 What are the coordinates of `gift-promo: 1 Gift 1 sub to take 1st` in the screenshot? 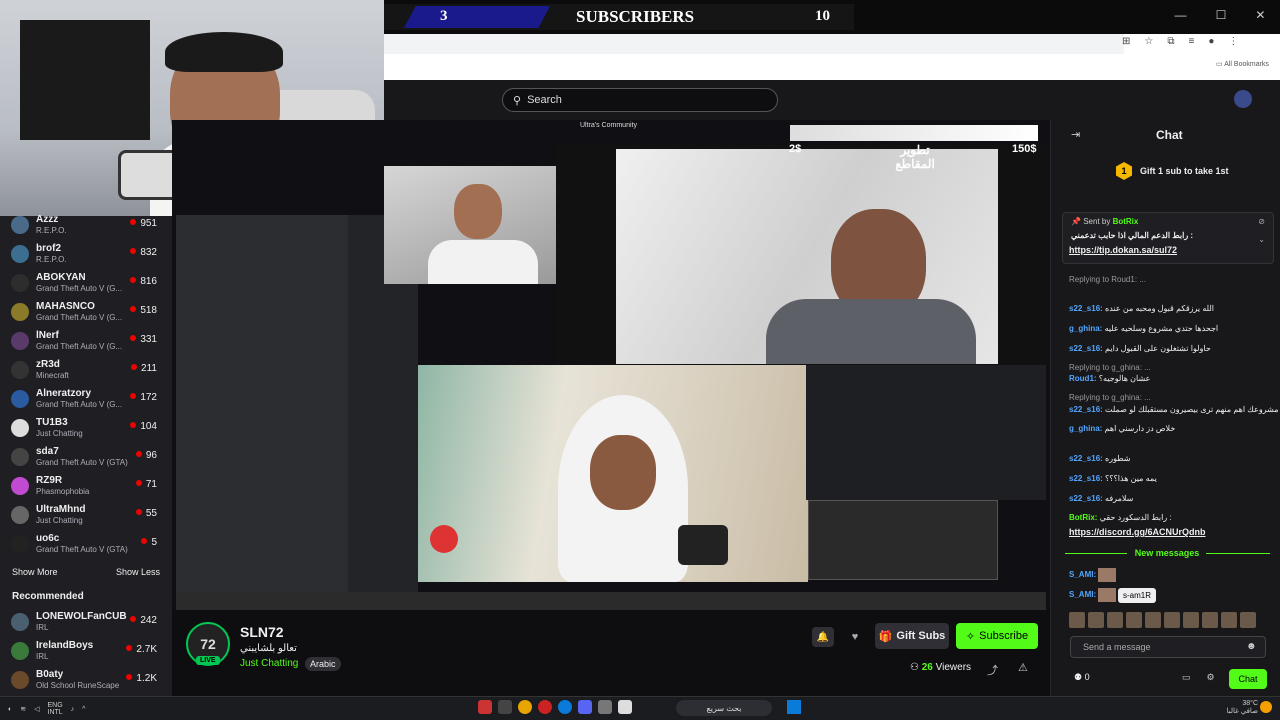 It's located at (1172, 171).